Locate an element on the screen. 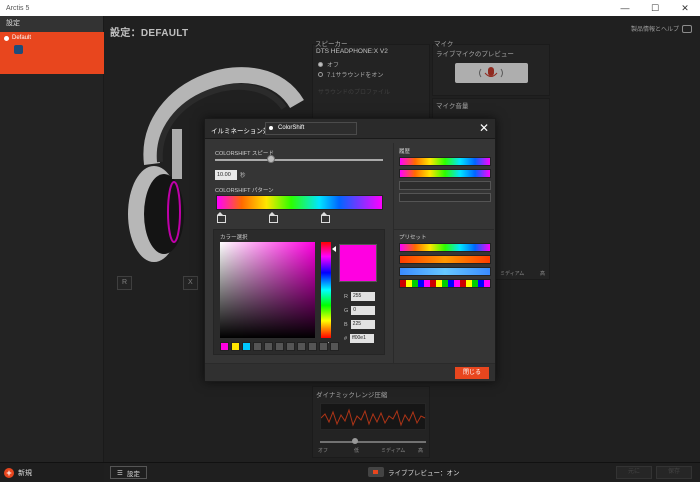  gradient-stop-yellow is located at coordinates (273, 217).